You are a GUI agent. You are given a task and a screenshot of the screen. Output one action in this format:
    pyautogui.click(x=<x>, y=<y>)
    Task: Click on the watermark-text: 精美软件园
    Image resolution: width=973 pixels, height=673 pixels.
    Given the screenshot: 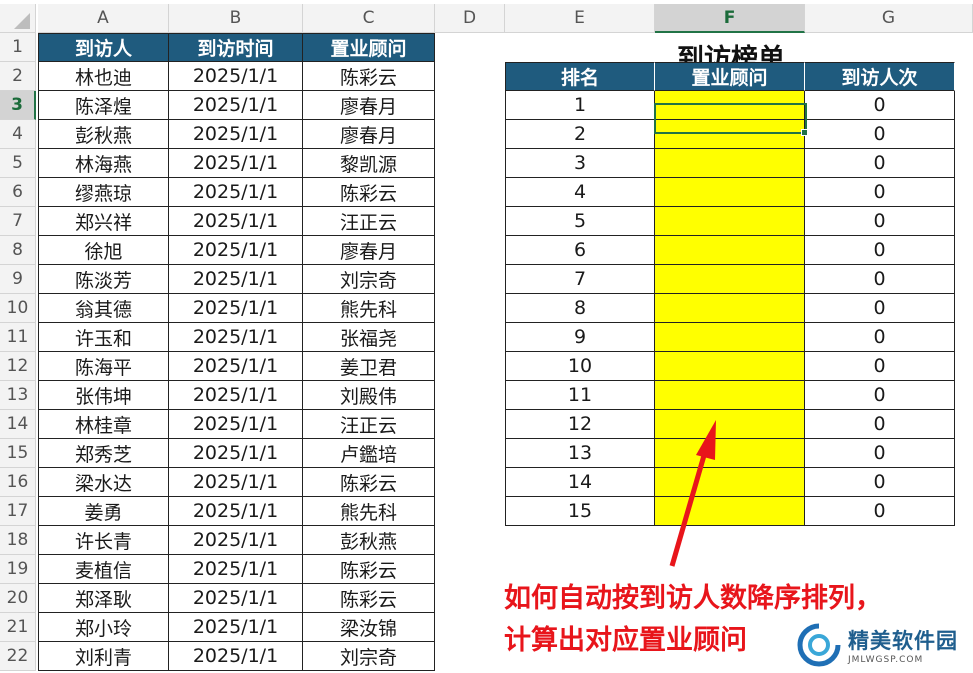 What is the action you would take?
    pyautogui.click(x=903, y=641)
    